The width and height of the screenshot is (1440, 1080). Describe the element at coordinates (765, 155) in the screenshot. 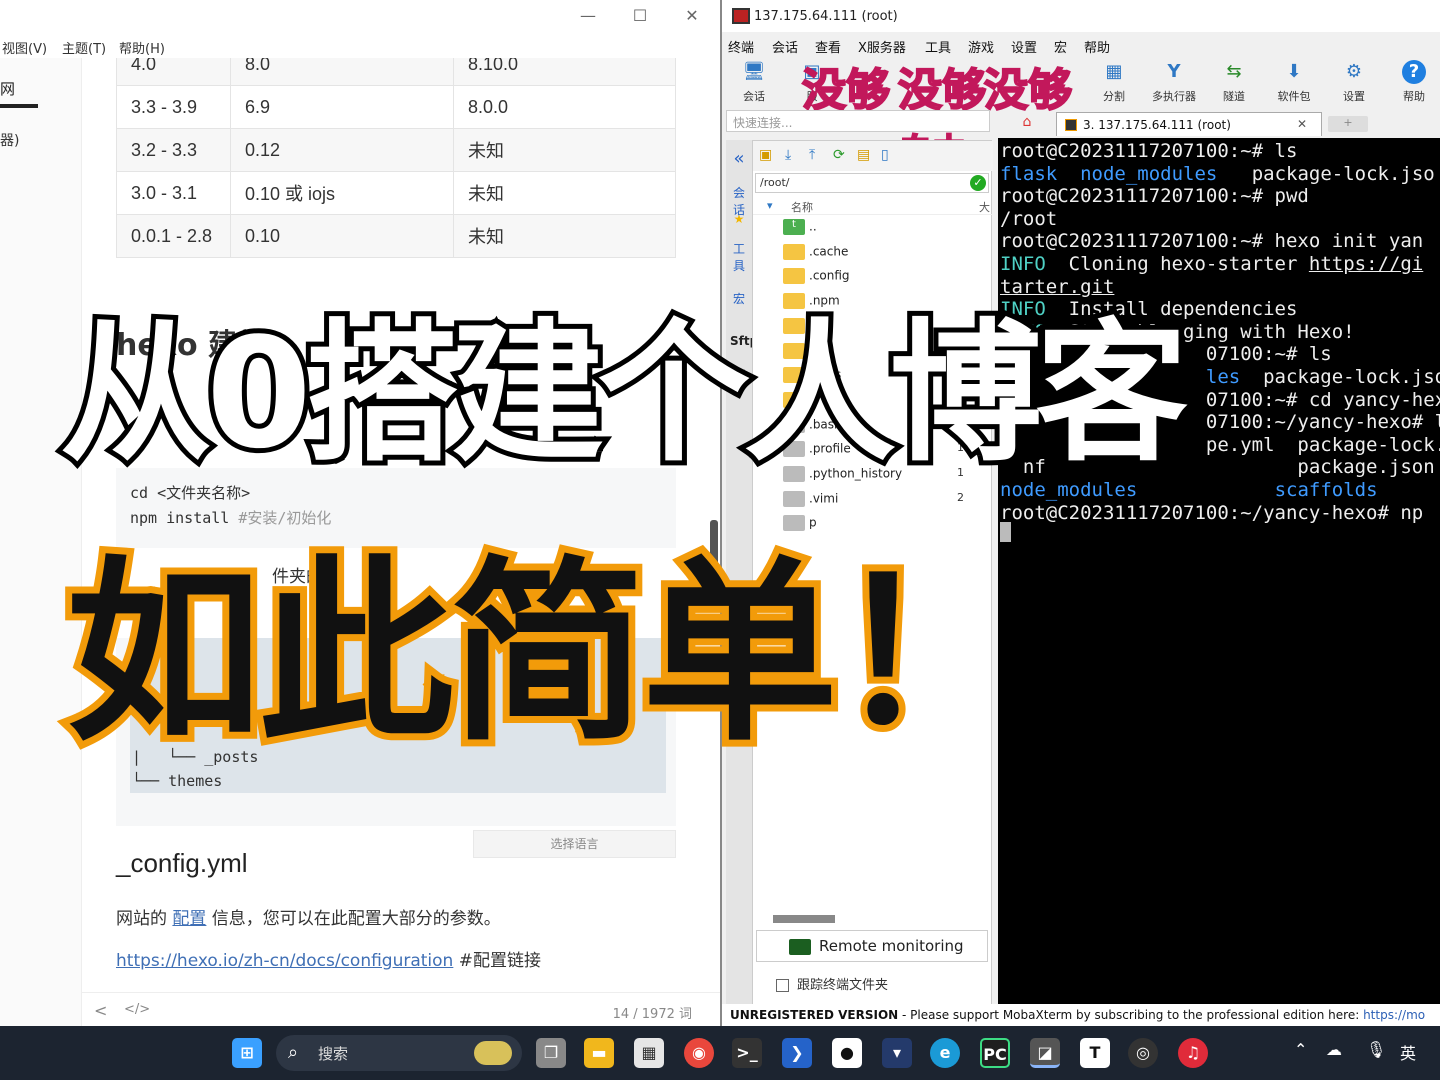

I see `folder-up-icon: ▣` at that location.